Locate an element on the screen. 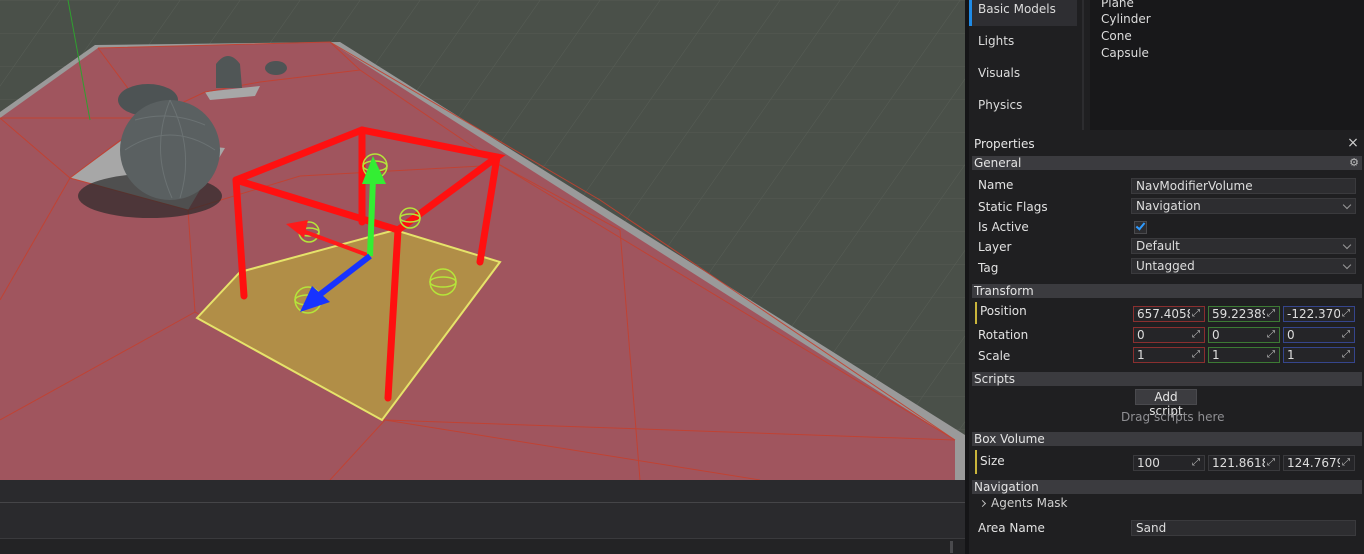 Image resolution: width=1364 pixels, height=554 pixels. size-y-field: 121.8618 ⤢ is located at coordinates (1244, 463).